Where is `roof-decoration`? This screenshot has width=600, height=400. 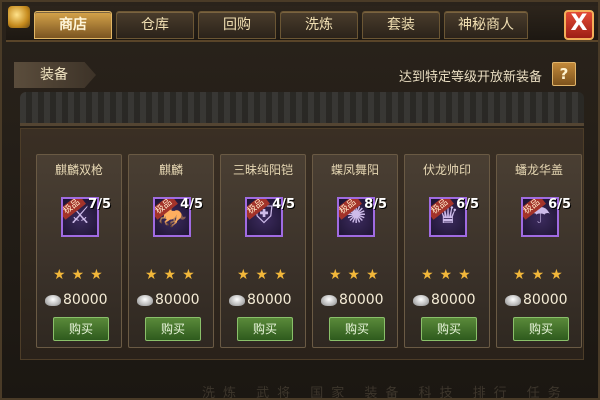 roof-decoration is located at coordinates (302, 109).